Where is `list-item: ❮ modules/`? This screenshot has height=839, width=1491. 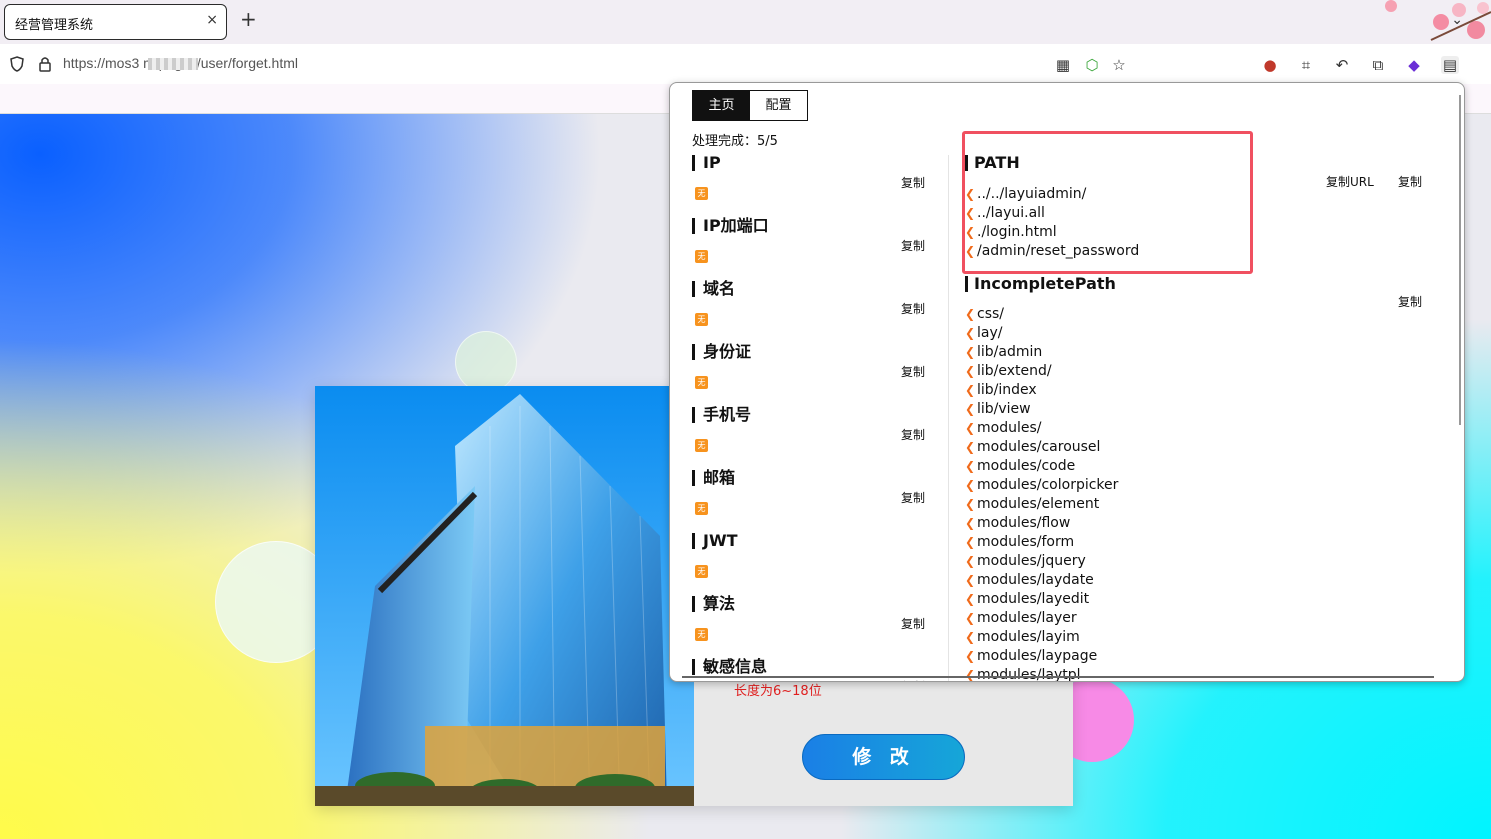 list-item: ❮ modules/ is located at coordinates (1041, 428).